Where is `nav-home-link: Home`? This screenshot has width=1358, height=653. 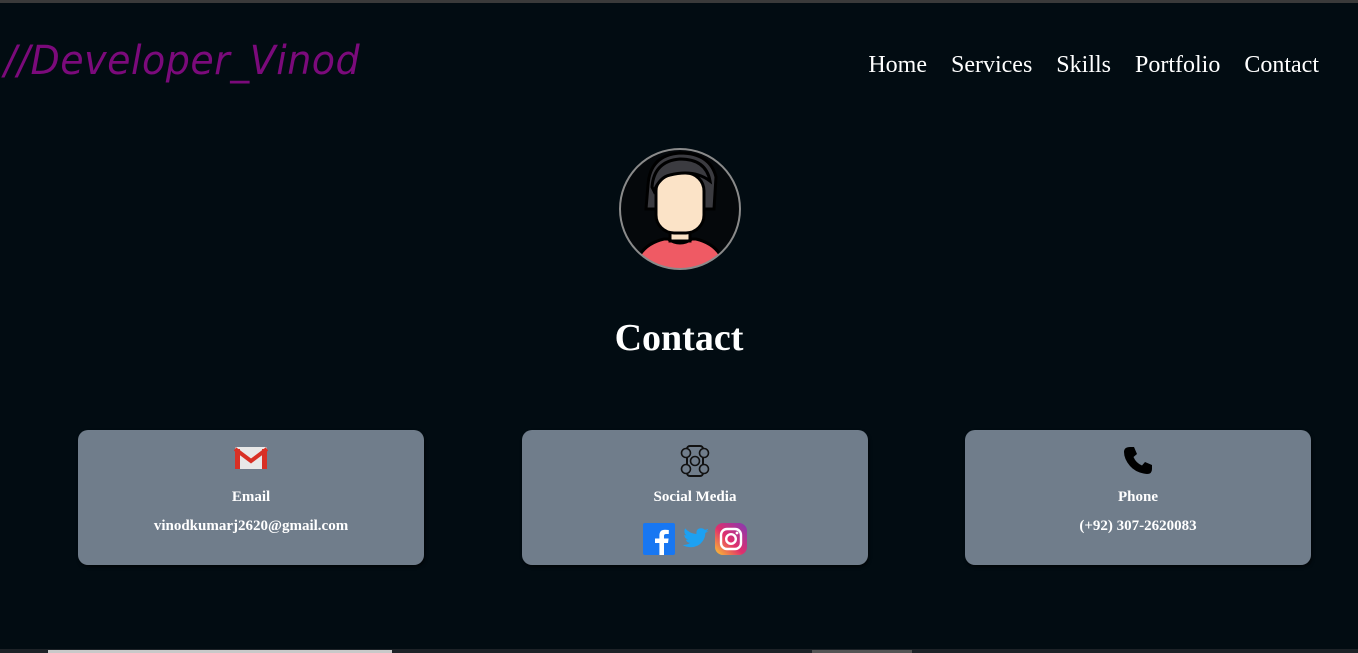
nav-home-link: Home is located at coordinates (897, 65).